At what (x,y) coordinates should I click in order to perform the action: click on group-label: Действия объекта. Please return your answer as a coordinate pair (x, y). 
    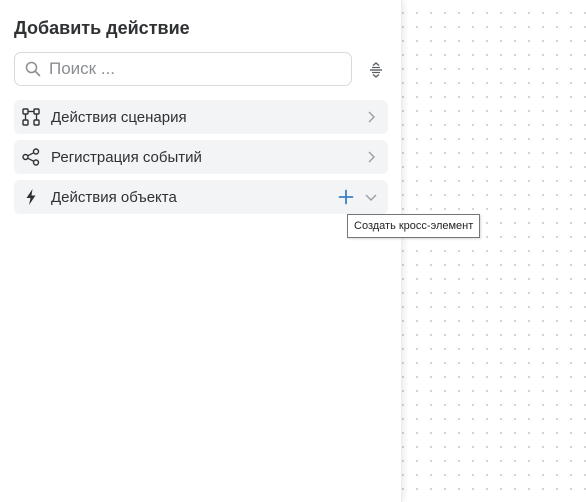
    Looking at the image, I should click on (114, 197).